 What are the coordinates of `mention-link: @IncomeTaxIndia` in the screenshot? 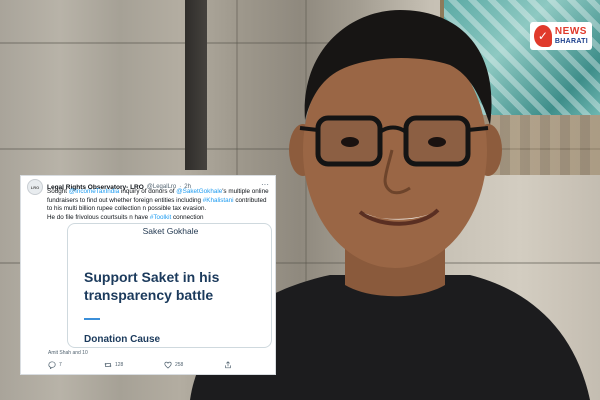 It's located at (94, 191).